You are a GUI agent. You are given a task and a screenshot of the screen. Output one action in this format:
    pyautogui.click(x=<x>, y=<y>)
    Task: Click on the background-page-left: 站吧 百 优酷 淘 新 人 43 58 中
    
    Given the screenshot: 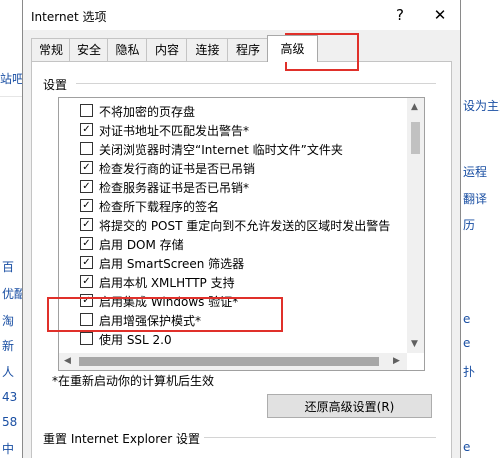 What is the action you would take?
    pyautogui.click(x=13, y=229)
    